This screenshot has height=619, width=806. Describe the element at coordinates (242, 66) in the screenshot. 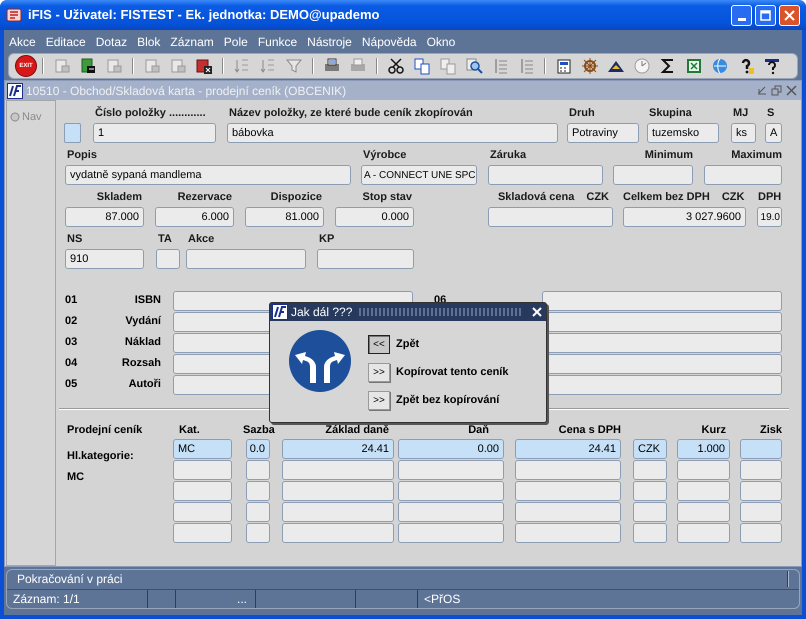

I see `sort-ascending-icon` at that location.